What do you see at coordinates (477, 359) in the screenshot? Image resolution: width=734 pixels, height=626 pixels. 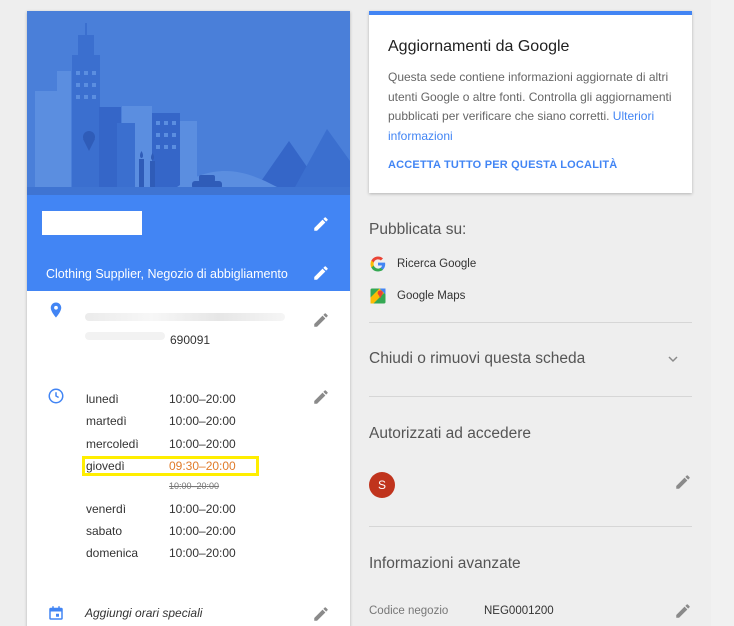 I see `close-listing-title: Chiudi o rimuovi questa scheda` at bounding box center [477, 359].